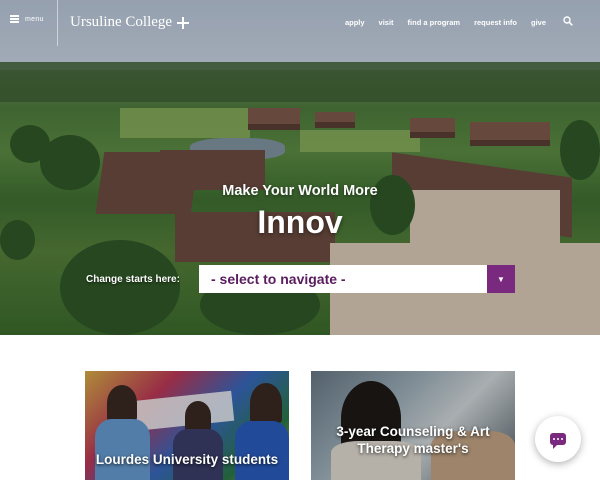 The height and width of the screenshot is (480, 600). I want to click on logo-text: Ursuline College, so click(121, 22).